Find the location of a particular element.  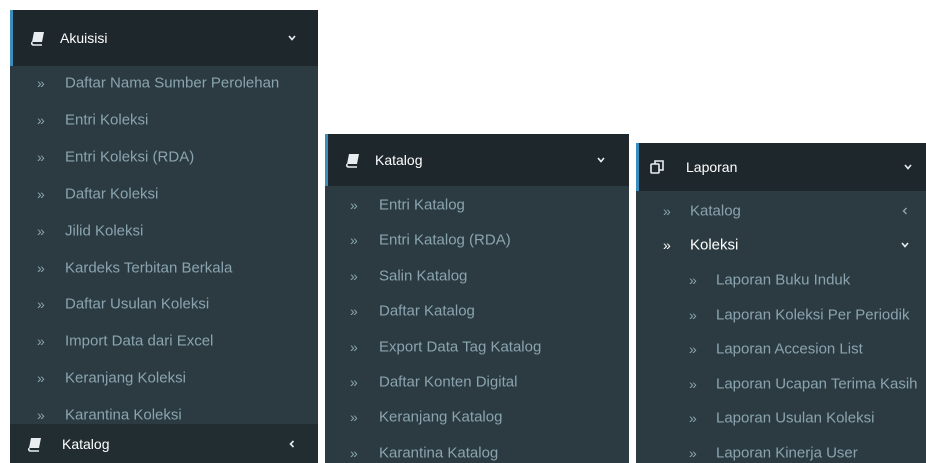

submenu-item-label: Import Data dari Excel is located at coordinates (139, 341).